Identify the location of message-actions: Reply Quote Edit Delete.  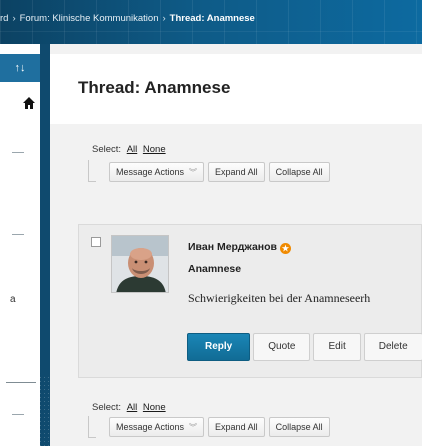
(304, 347).